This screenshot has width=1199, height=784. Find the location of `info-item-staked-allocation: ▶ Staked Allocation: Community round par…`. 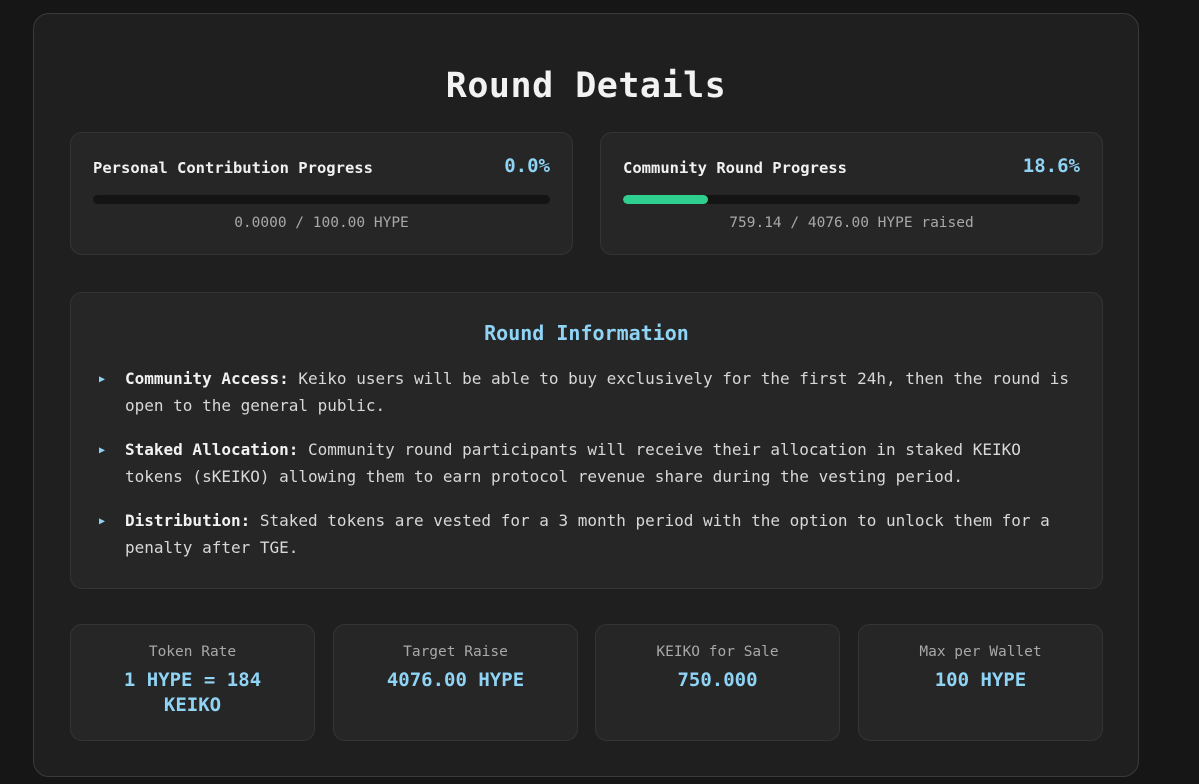

info-item-staked-allocation: ▶ Staked Allocation: Community round par… is located at coordinates (588, 463).